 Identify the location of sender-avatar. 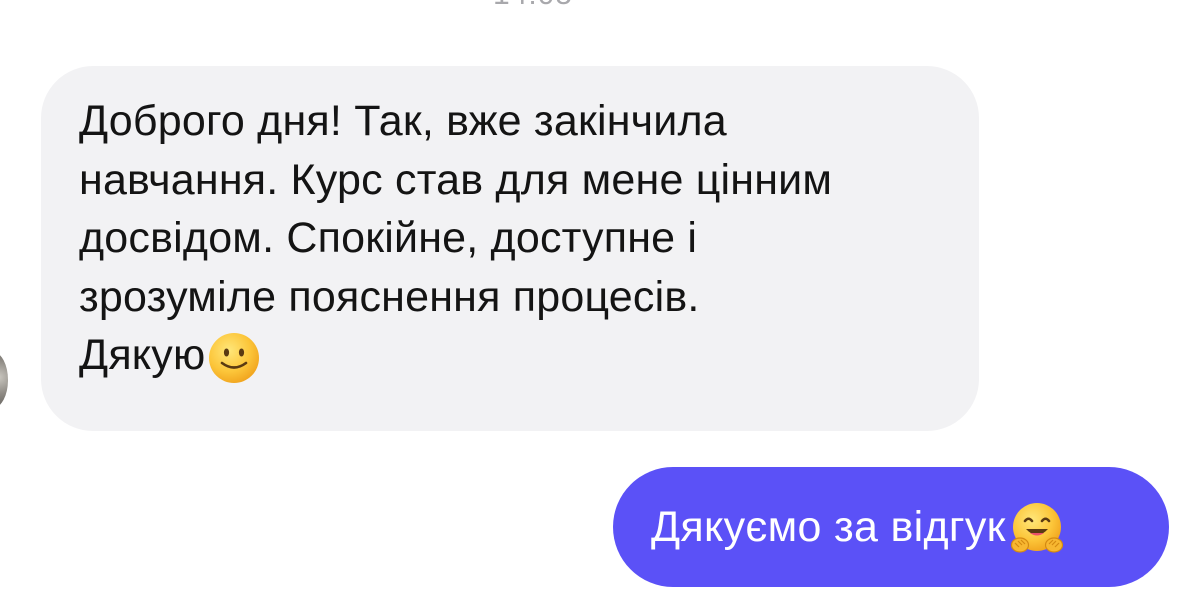
(4, 380).